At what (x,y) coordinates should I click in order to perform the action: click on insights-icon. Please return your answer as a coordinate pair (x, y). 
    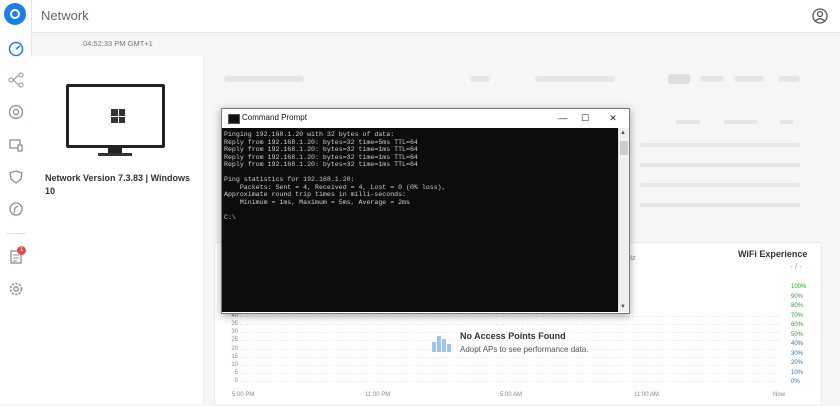
    Looking at the image, I should click on (16, 210).